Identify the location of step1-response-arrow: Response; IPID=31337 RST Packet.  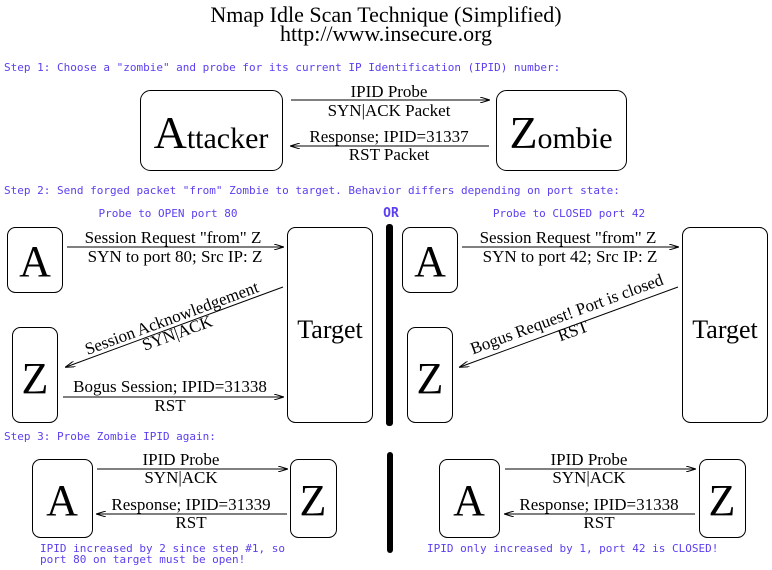
(390, 145).